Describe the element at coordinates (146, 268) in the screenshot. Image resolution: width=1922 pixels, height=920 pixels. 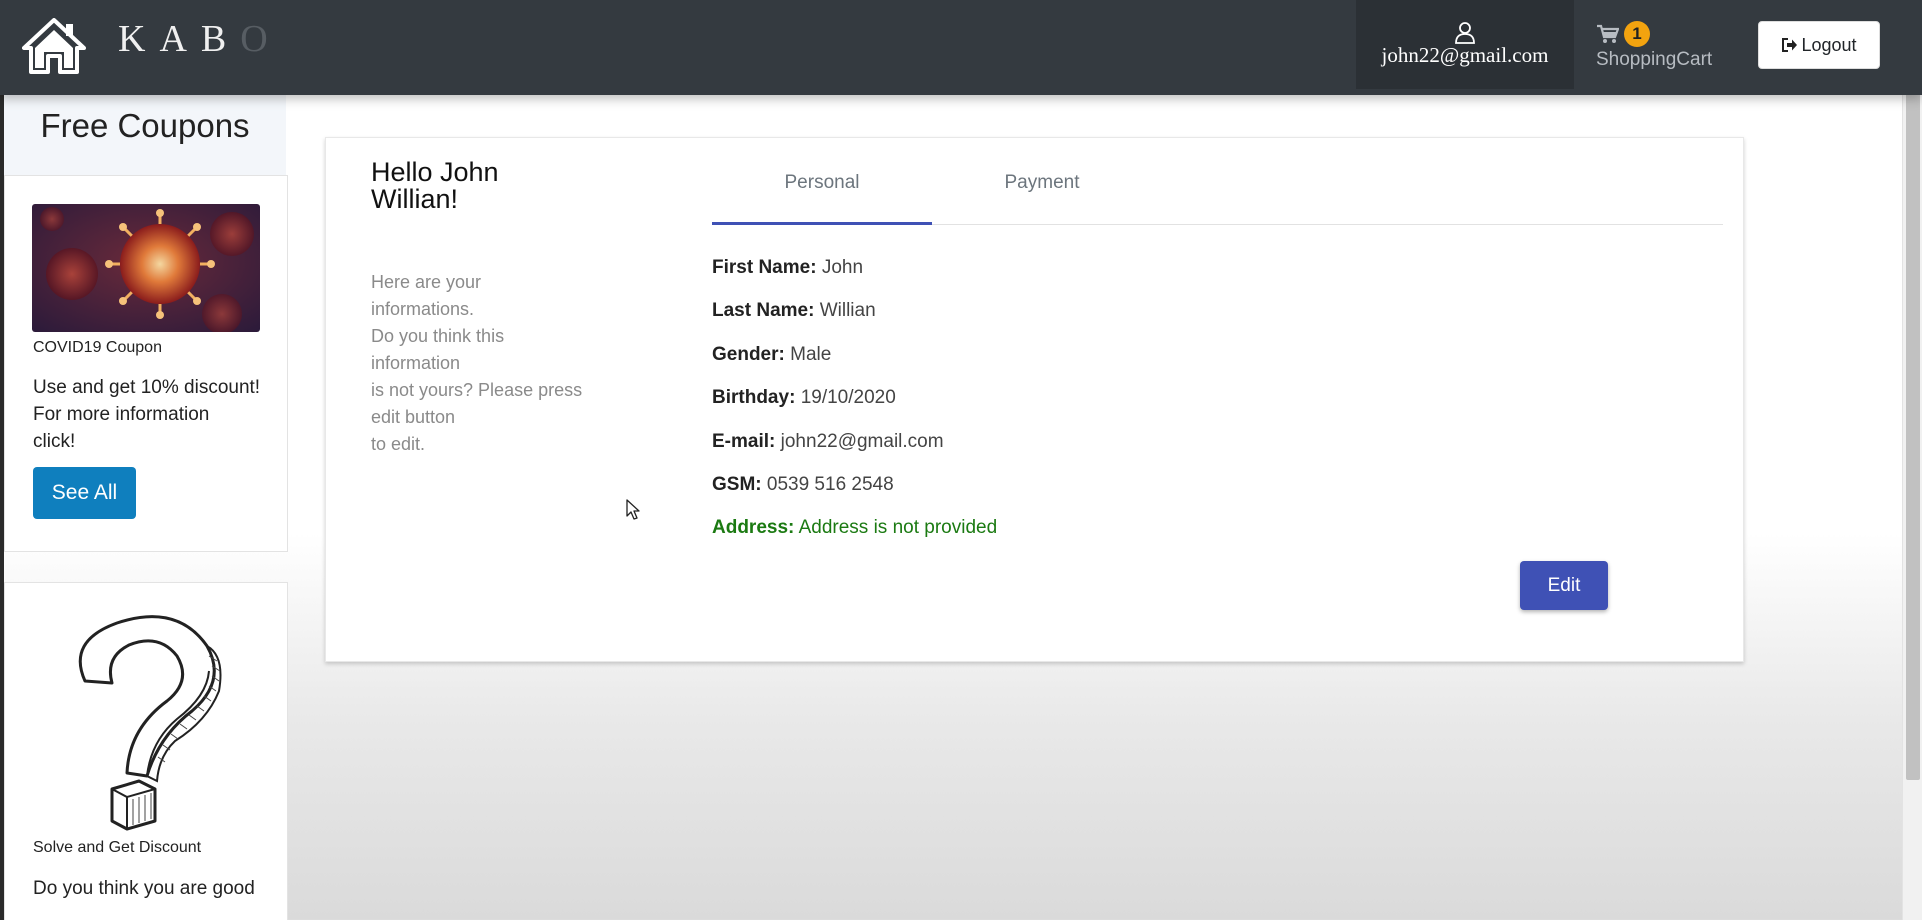
I see `virus-image` at that location.